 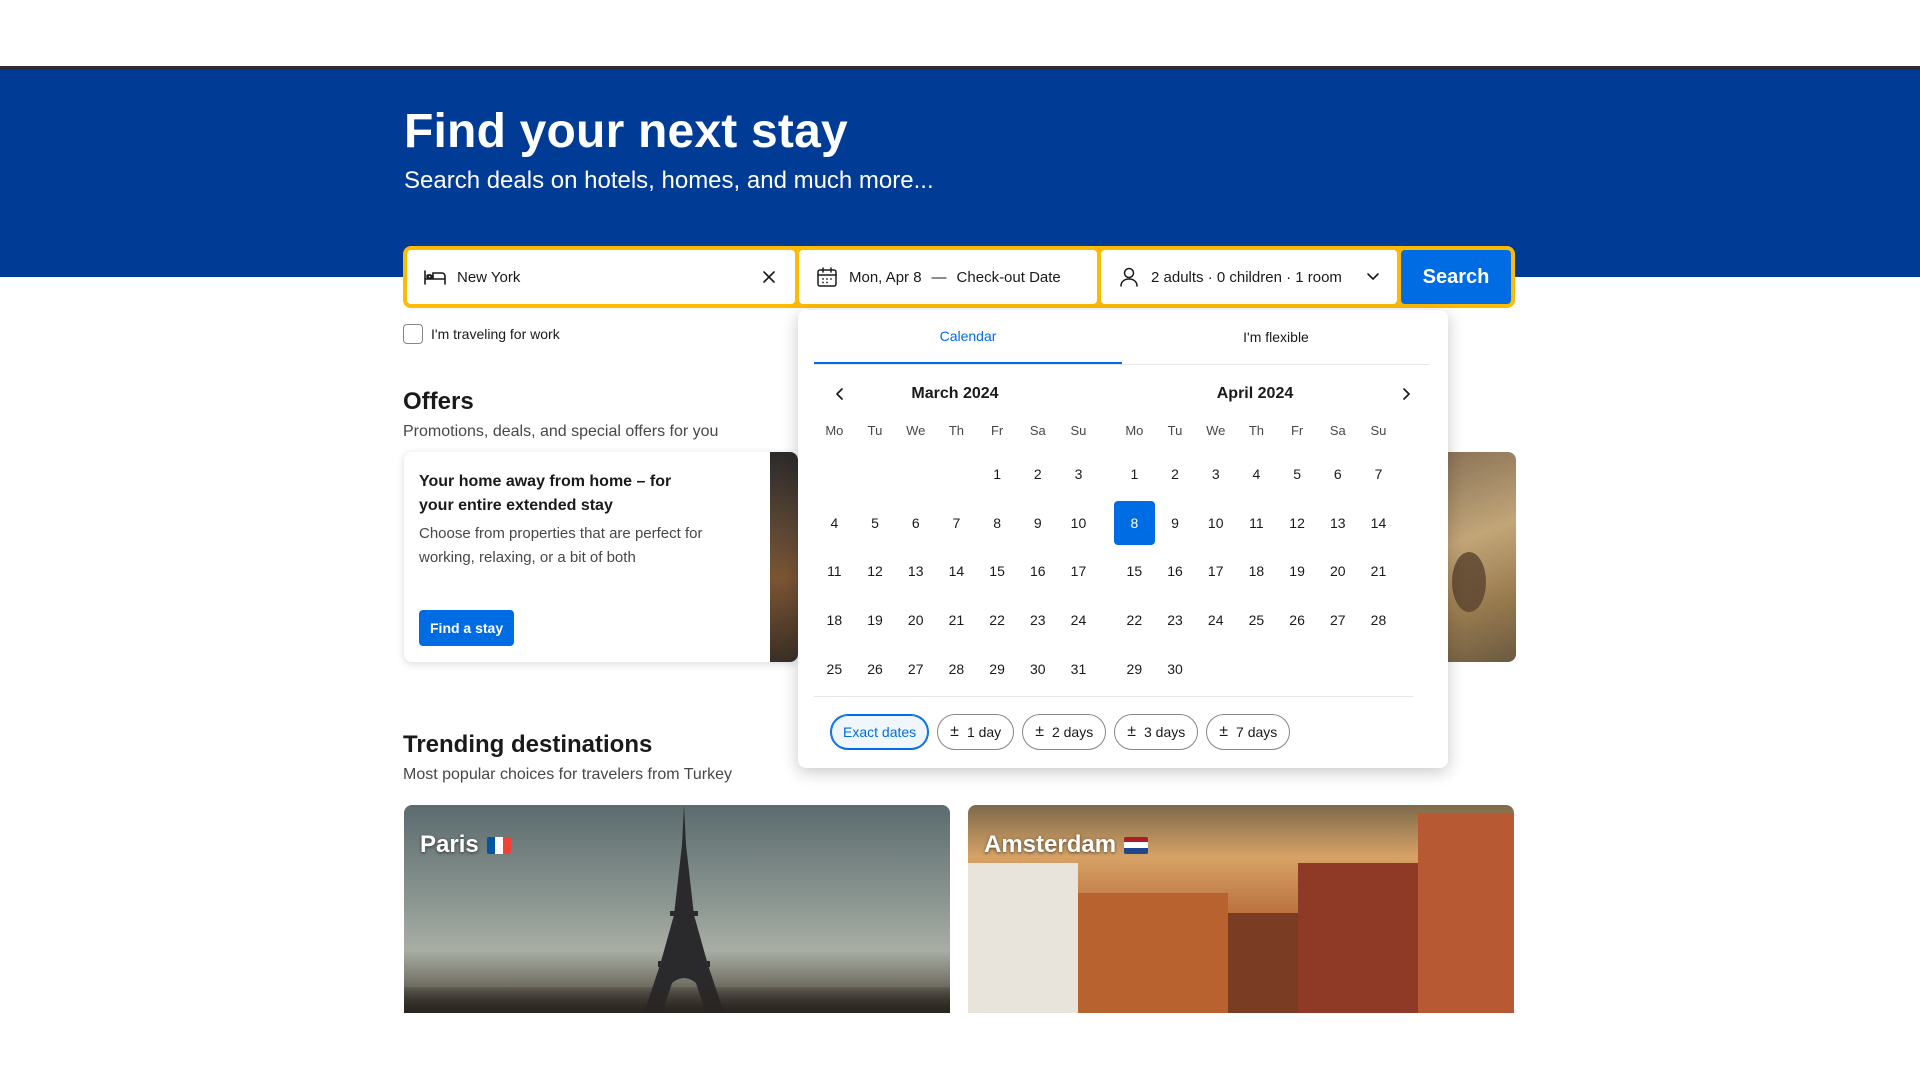 What do you see at coordinates (769, 277) in the screenshot?
I see `clear-icon` at bounding box center [769, 277].